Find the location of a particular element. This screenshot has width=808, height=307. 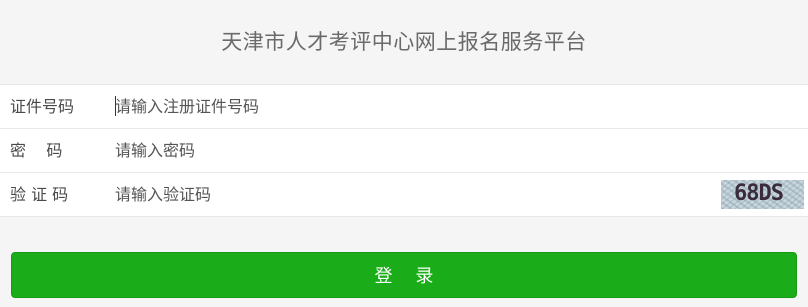

captcha-row: 验 证 码 68DS is located at coordinates (404, 194).